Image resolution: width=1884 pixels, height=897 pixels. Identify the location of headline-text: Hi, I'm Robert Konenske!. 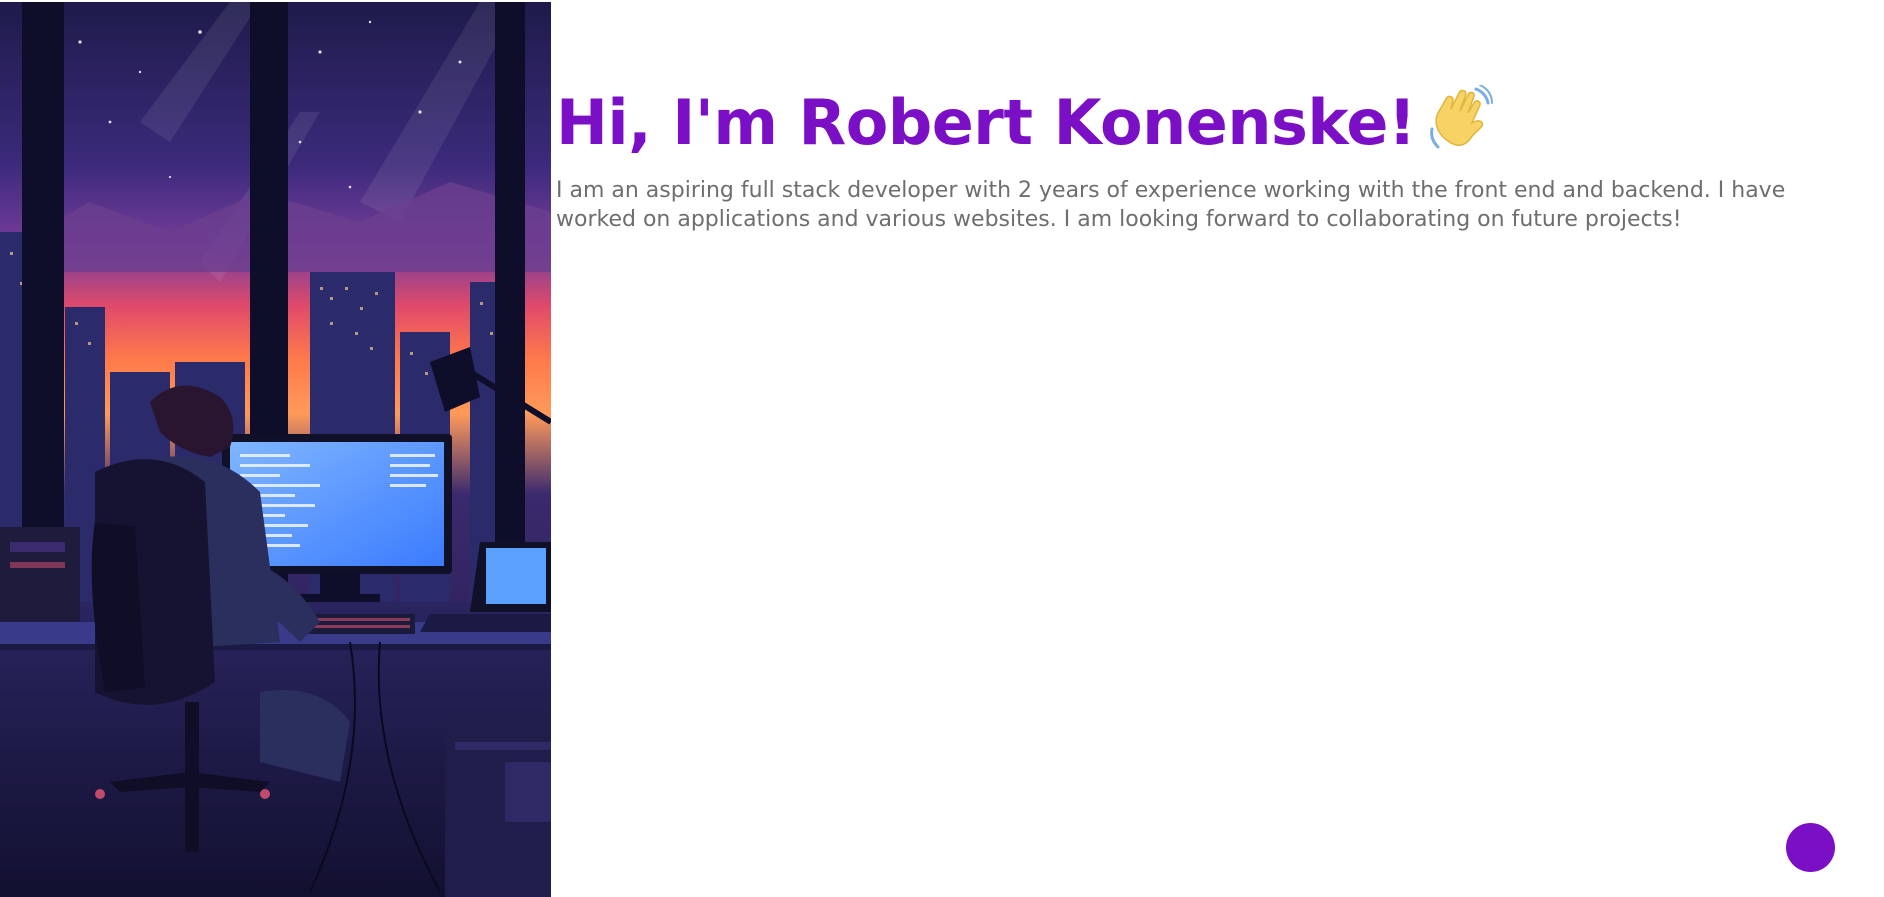
(986, 122).